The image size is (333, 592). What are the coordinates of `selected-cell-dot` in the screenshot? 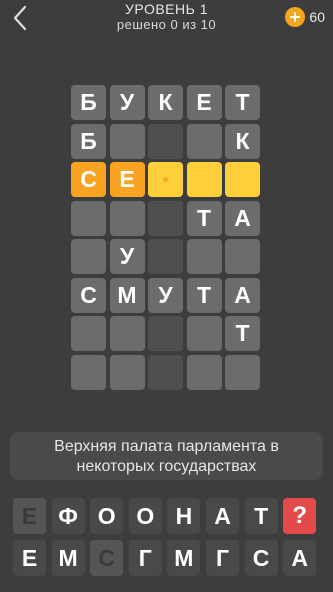 It's located at (165, 179).